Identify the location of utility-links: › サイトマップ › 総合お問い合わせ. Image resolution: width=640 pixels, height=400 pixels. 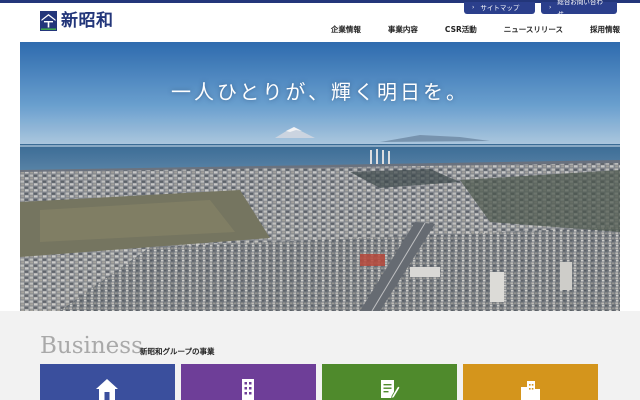
(537, 9).